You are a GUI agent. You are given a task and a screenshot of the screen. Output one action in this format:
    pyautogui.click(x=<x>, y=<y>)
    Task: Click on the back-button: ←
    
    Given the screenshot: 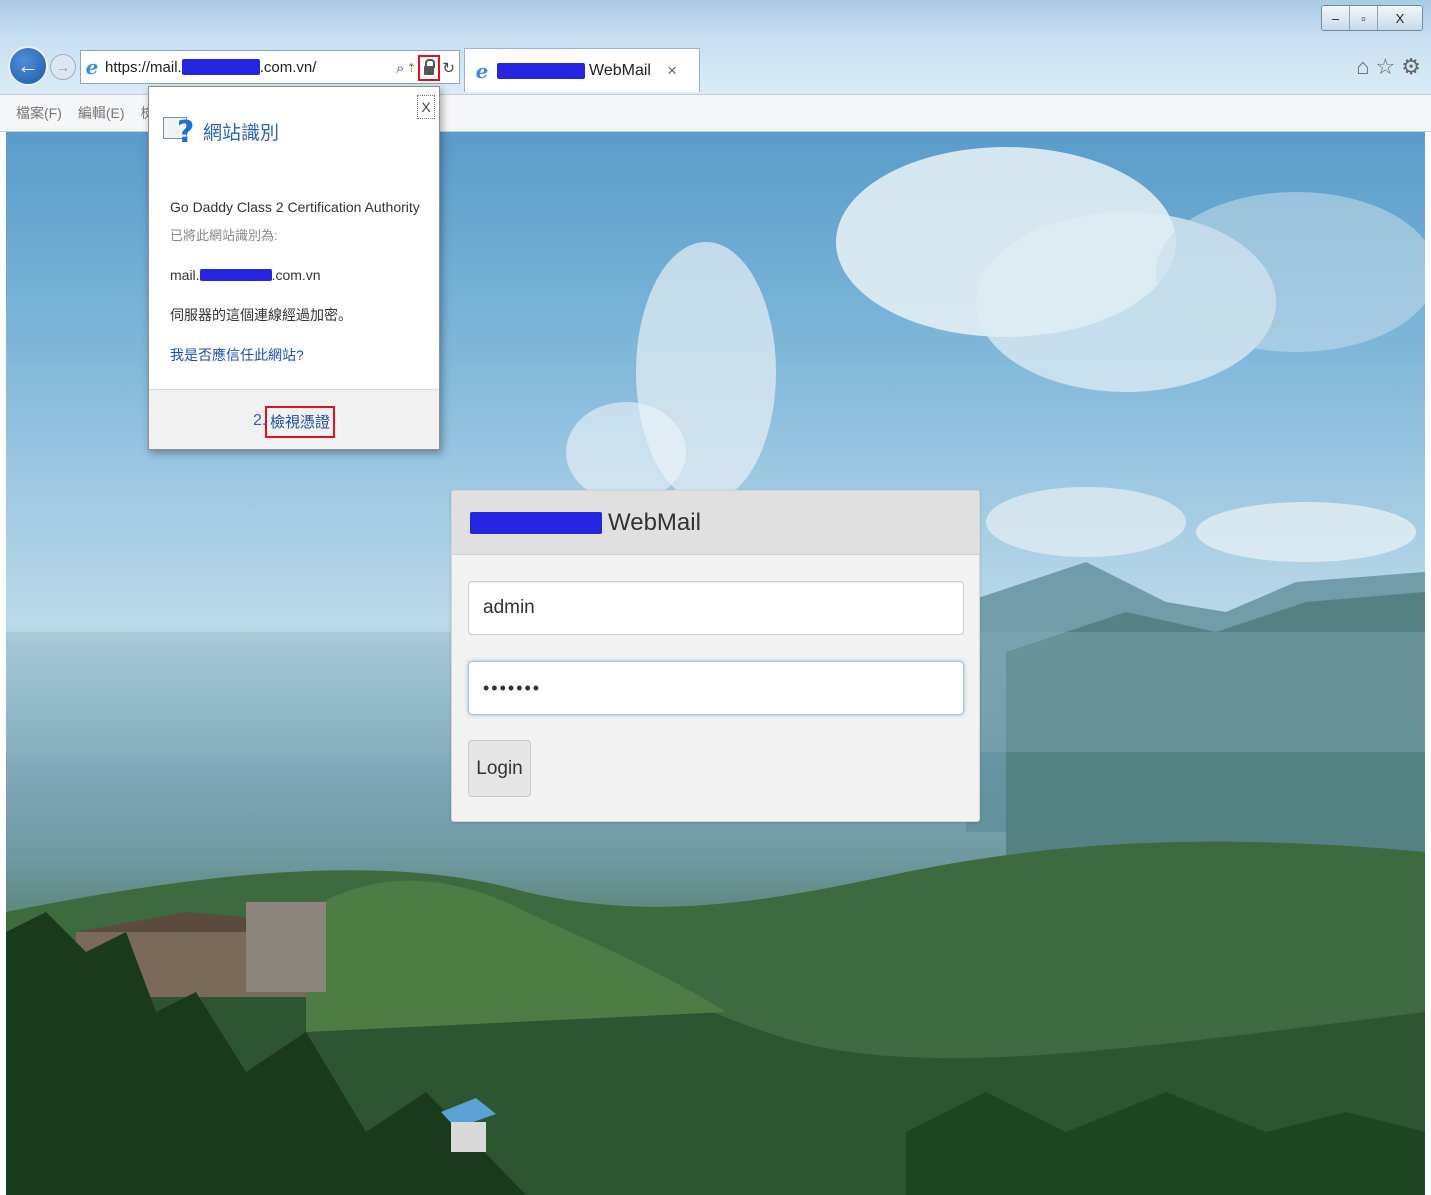 What is the action you would take?
    pyautogui.click(x=28, y=66)
    